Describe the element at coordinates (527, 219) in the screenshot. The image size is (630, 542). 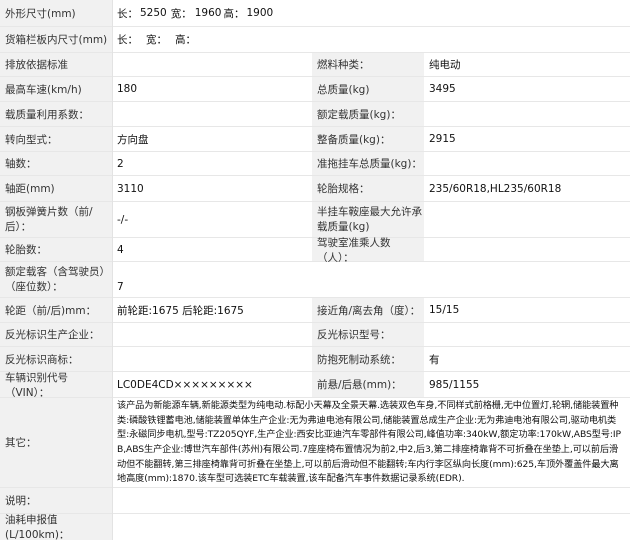
I see `saddle-load-value` at that location.